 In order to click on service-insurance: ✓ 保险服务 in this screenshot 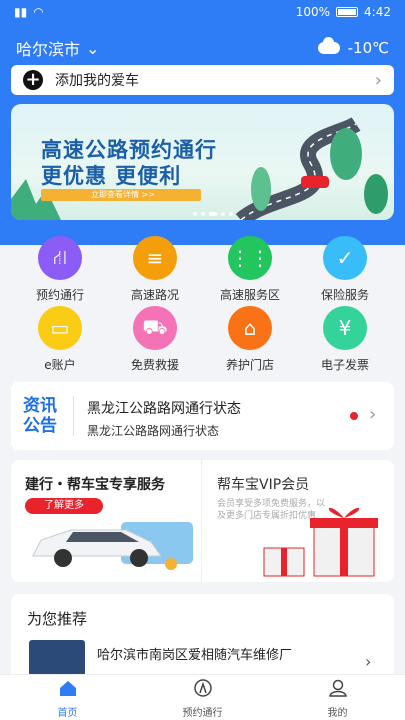, I will do `click(345, 269)`.